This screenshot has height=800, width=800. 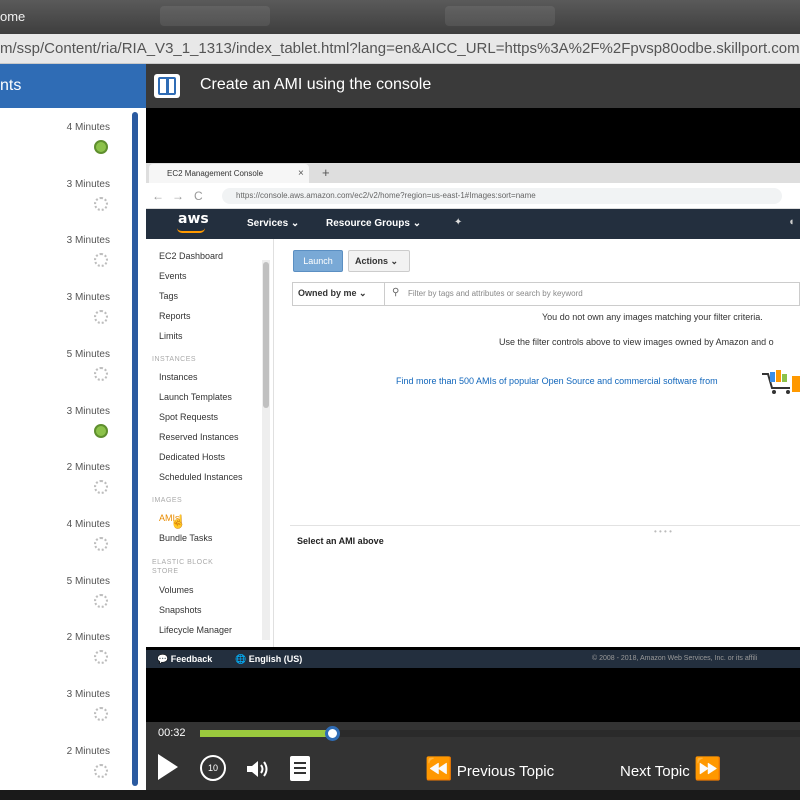 What do you see at coordinates (199, 437) in the screenshot?
I see `ec2-nav-link: Reserved Instances` at bounding box center [199, 437].